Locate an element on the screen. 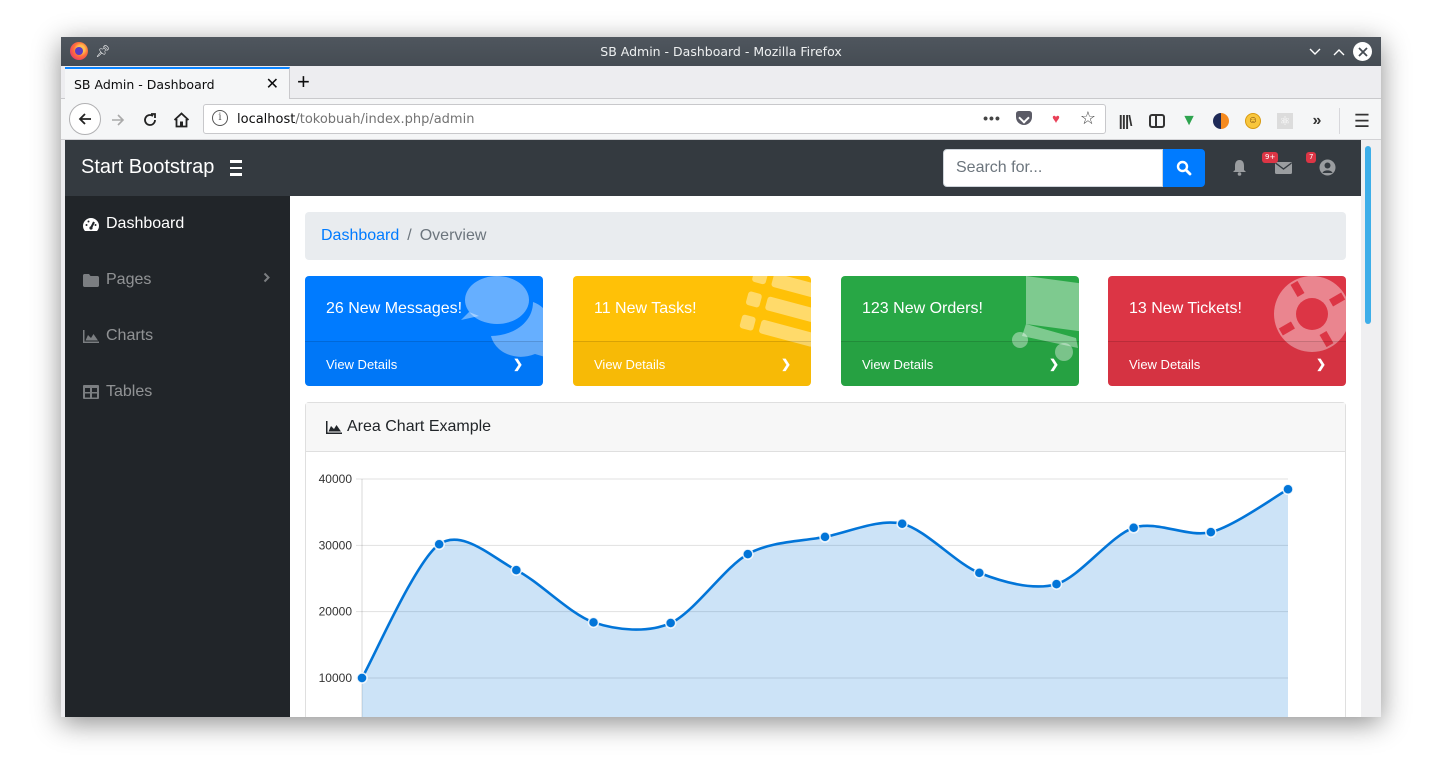  user-badge: 7 is located at coordinates (1311, 157).